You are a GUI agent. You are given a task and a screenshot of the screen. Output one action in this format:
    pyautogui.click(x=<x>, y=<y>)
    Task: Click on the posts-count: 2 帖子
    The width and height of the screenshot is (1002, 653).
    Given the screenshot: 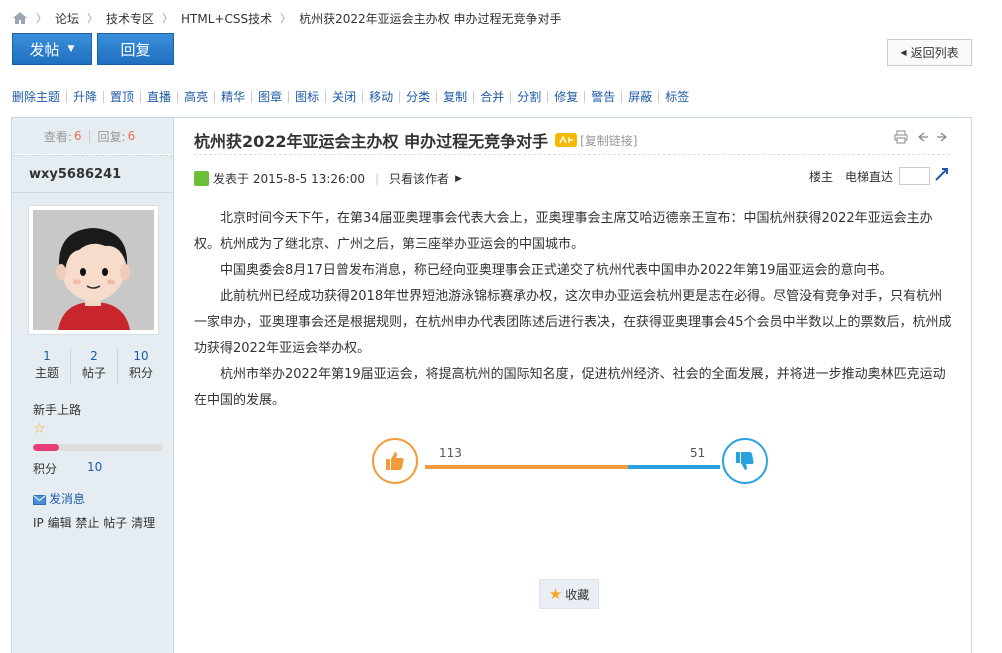 What is the action you would take?
    pyautogui.click(x=93, y=366)
    